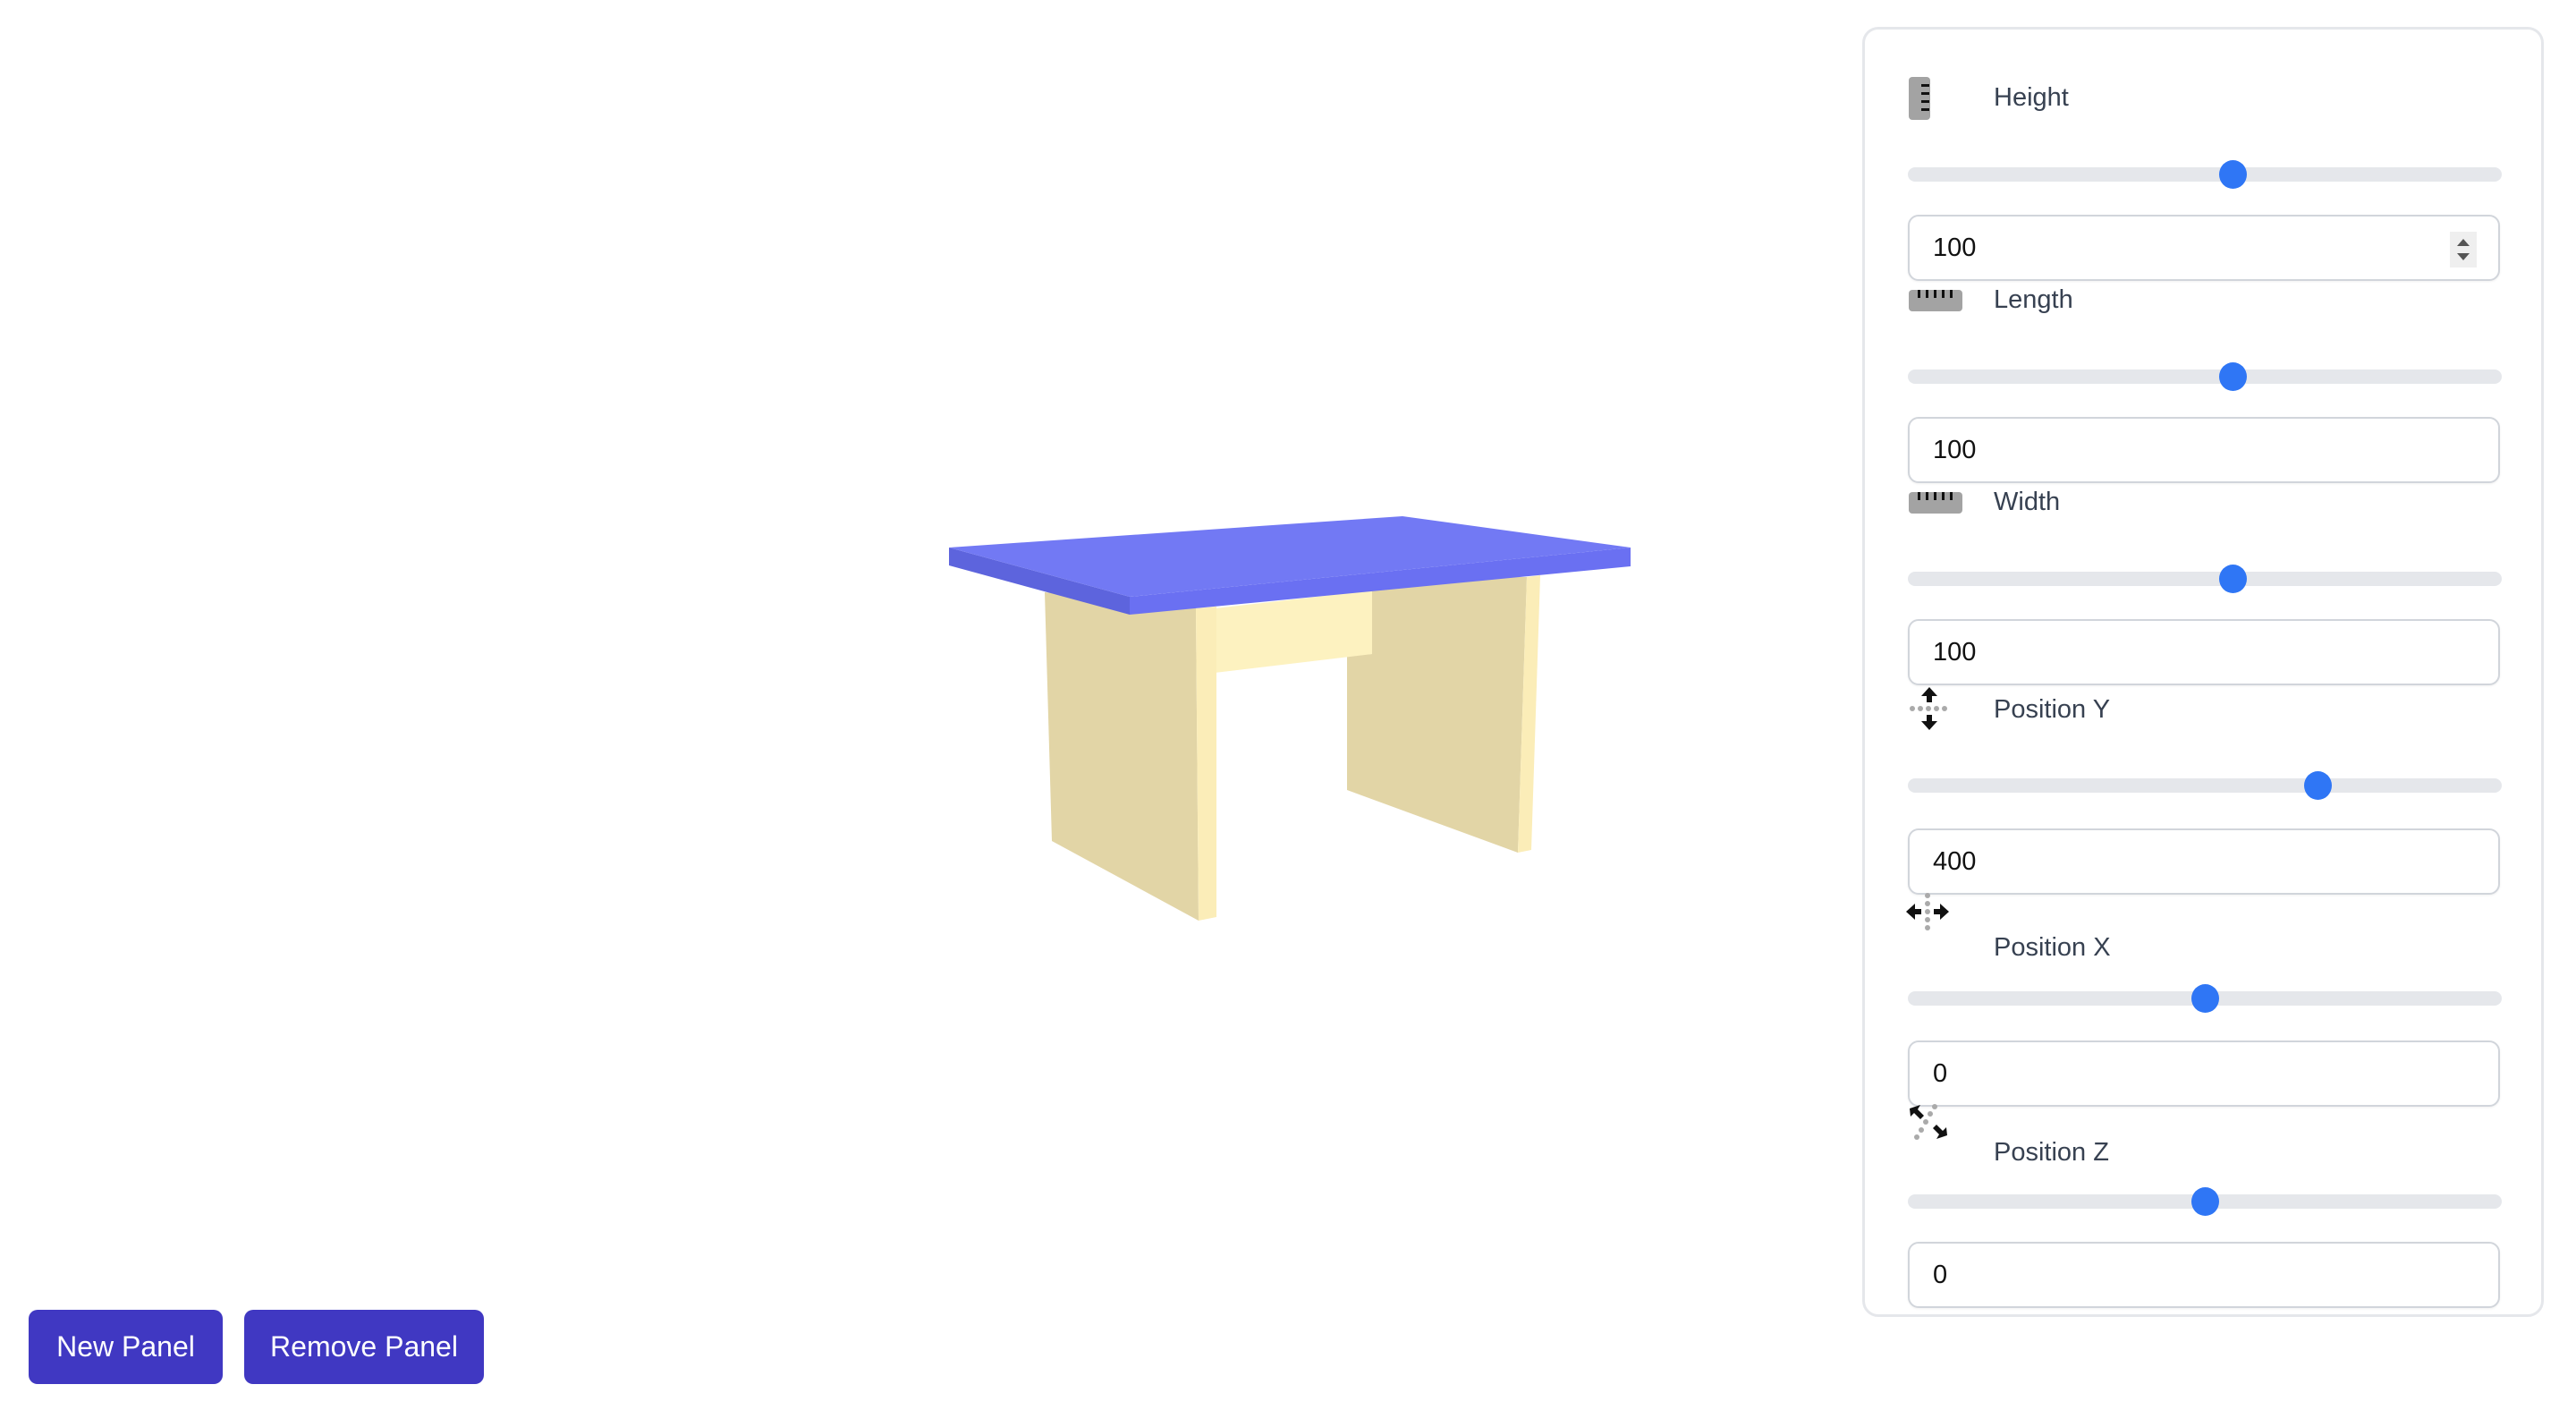 This screenshot has width=2576, height=1410. Describe the element at coordinates (2027, 502) in the screenshot. I see `width-label: Width` at that location.